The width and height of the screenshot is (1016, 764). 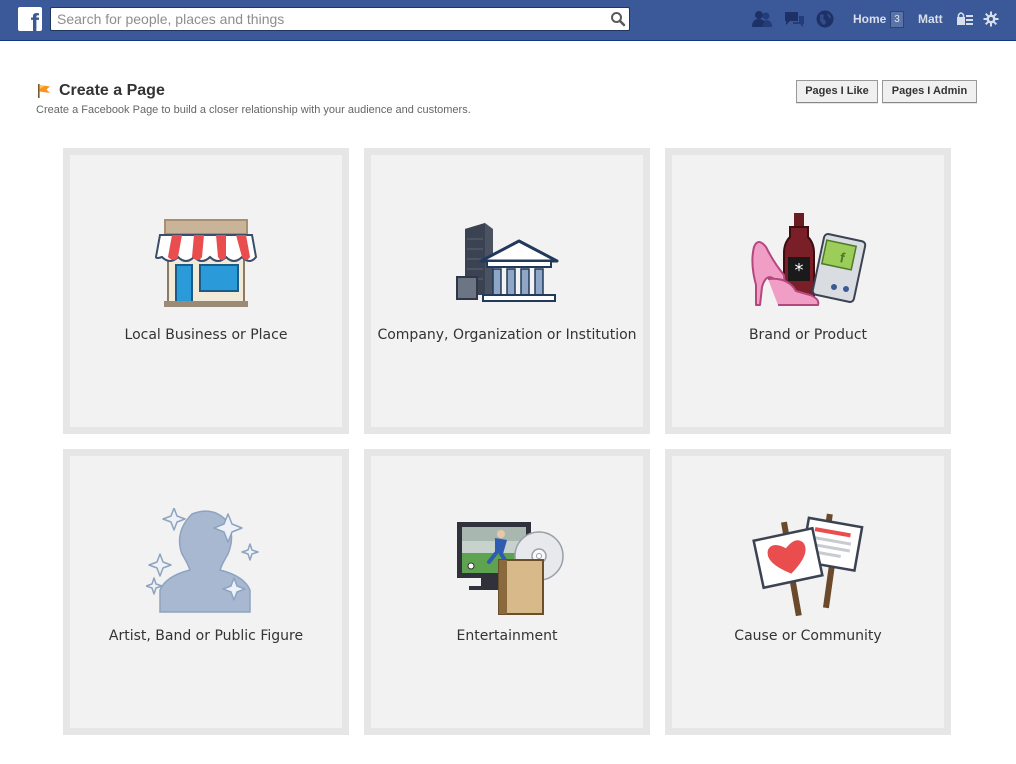 I want to click on storefront-icon, so click(x=206, y=263).